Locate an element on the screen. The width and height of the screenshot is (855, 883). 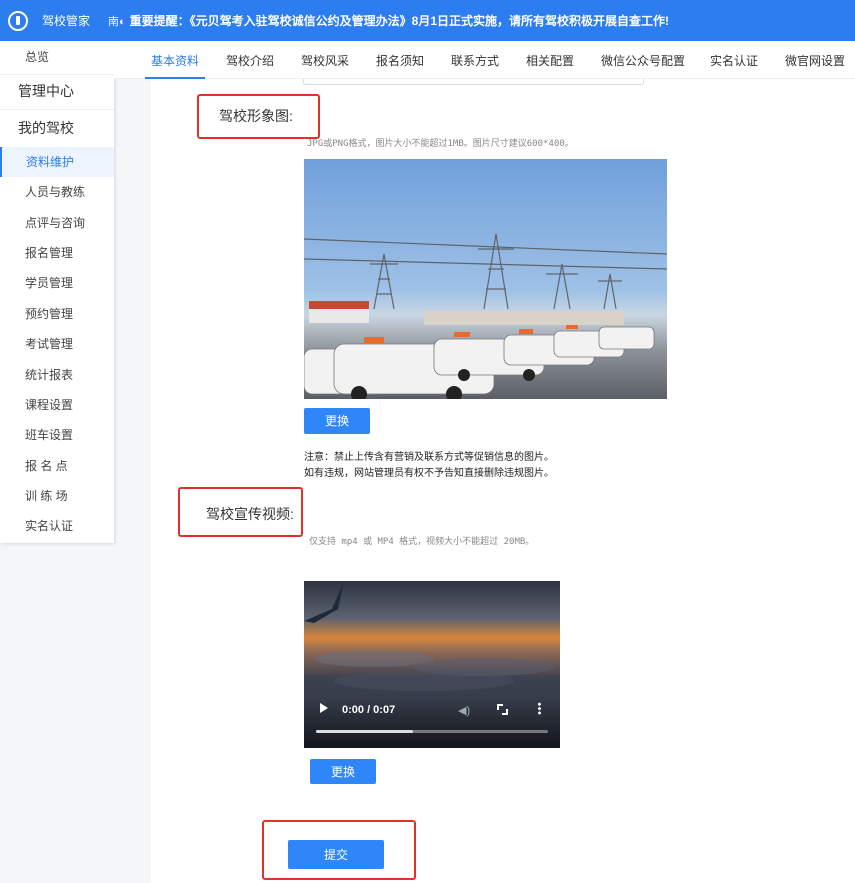
video-progress-fill is located at coordinates (365, 731).